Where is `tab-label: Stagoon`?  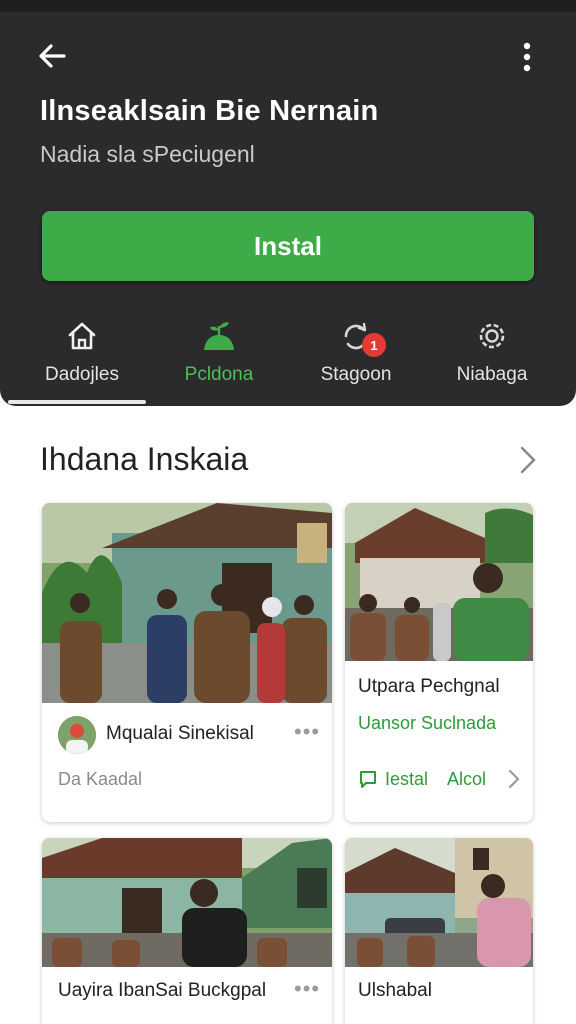 tab-label: Stagoon is located at coordinates (356, 374).